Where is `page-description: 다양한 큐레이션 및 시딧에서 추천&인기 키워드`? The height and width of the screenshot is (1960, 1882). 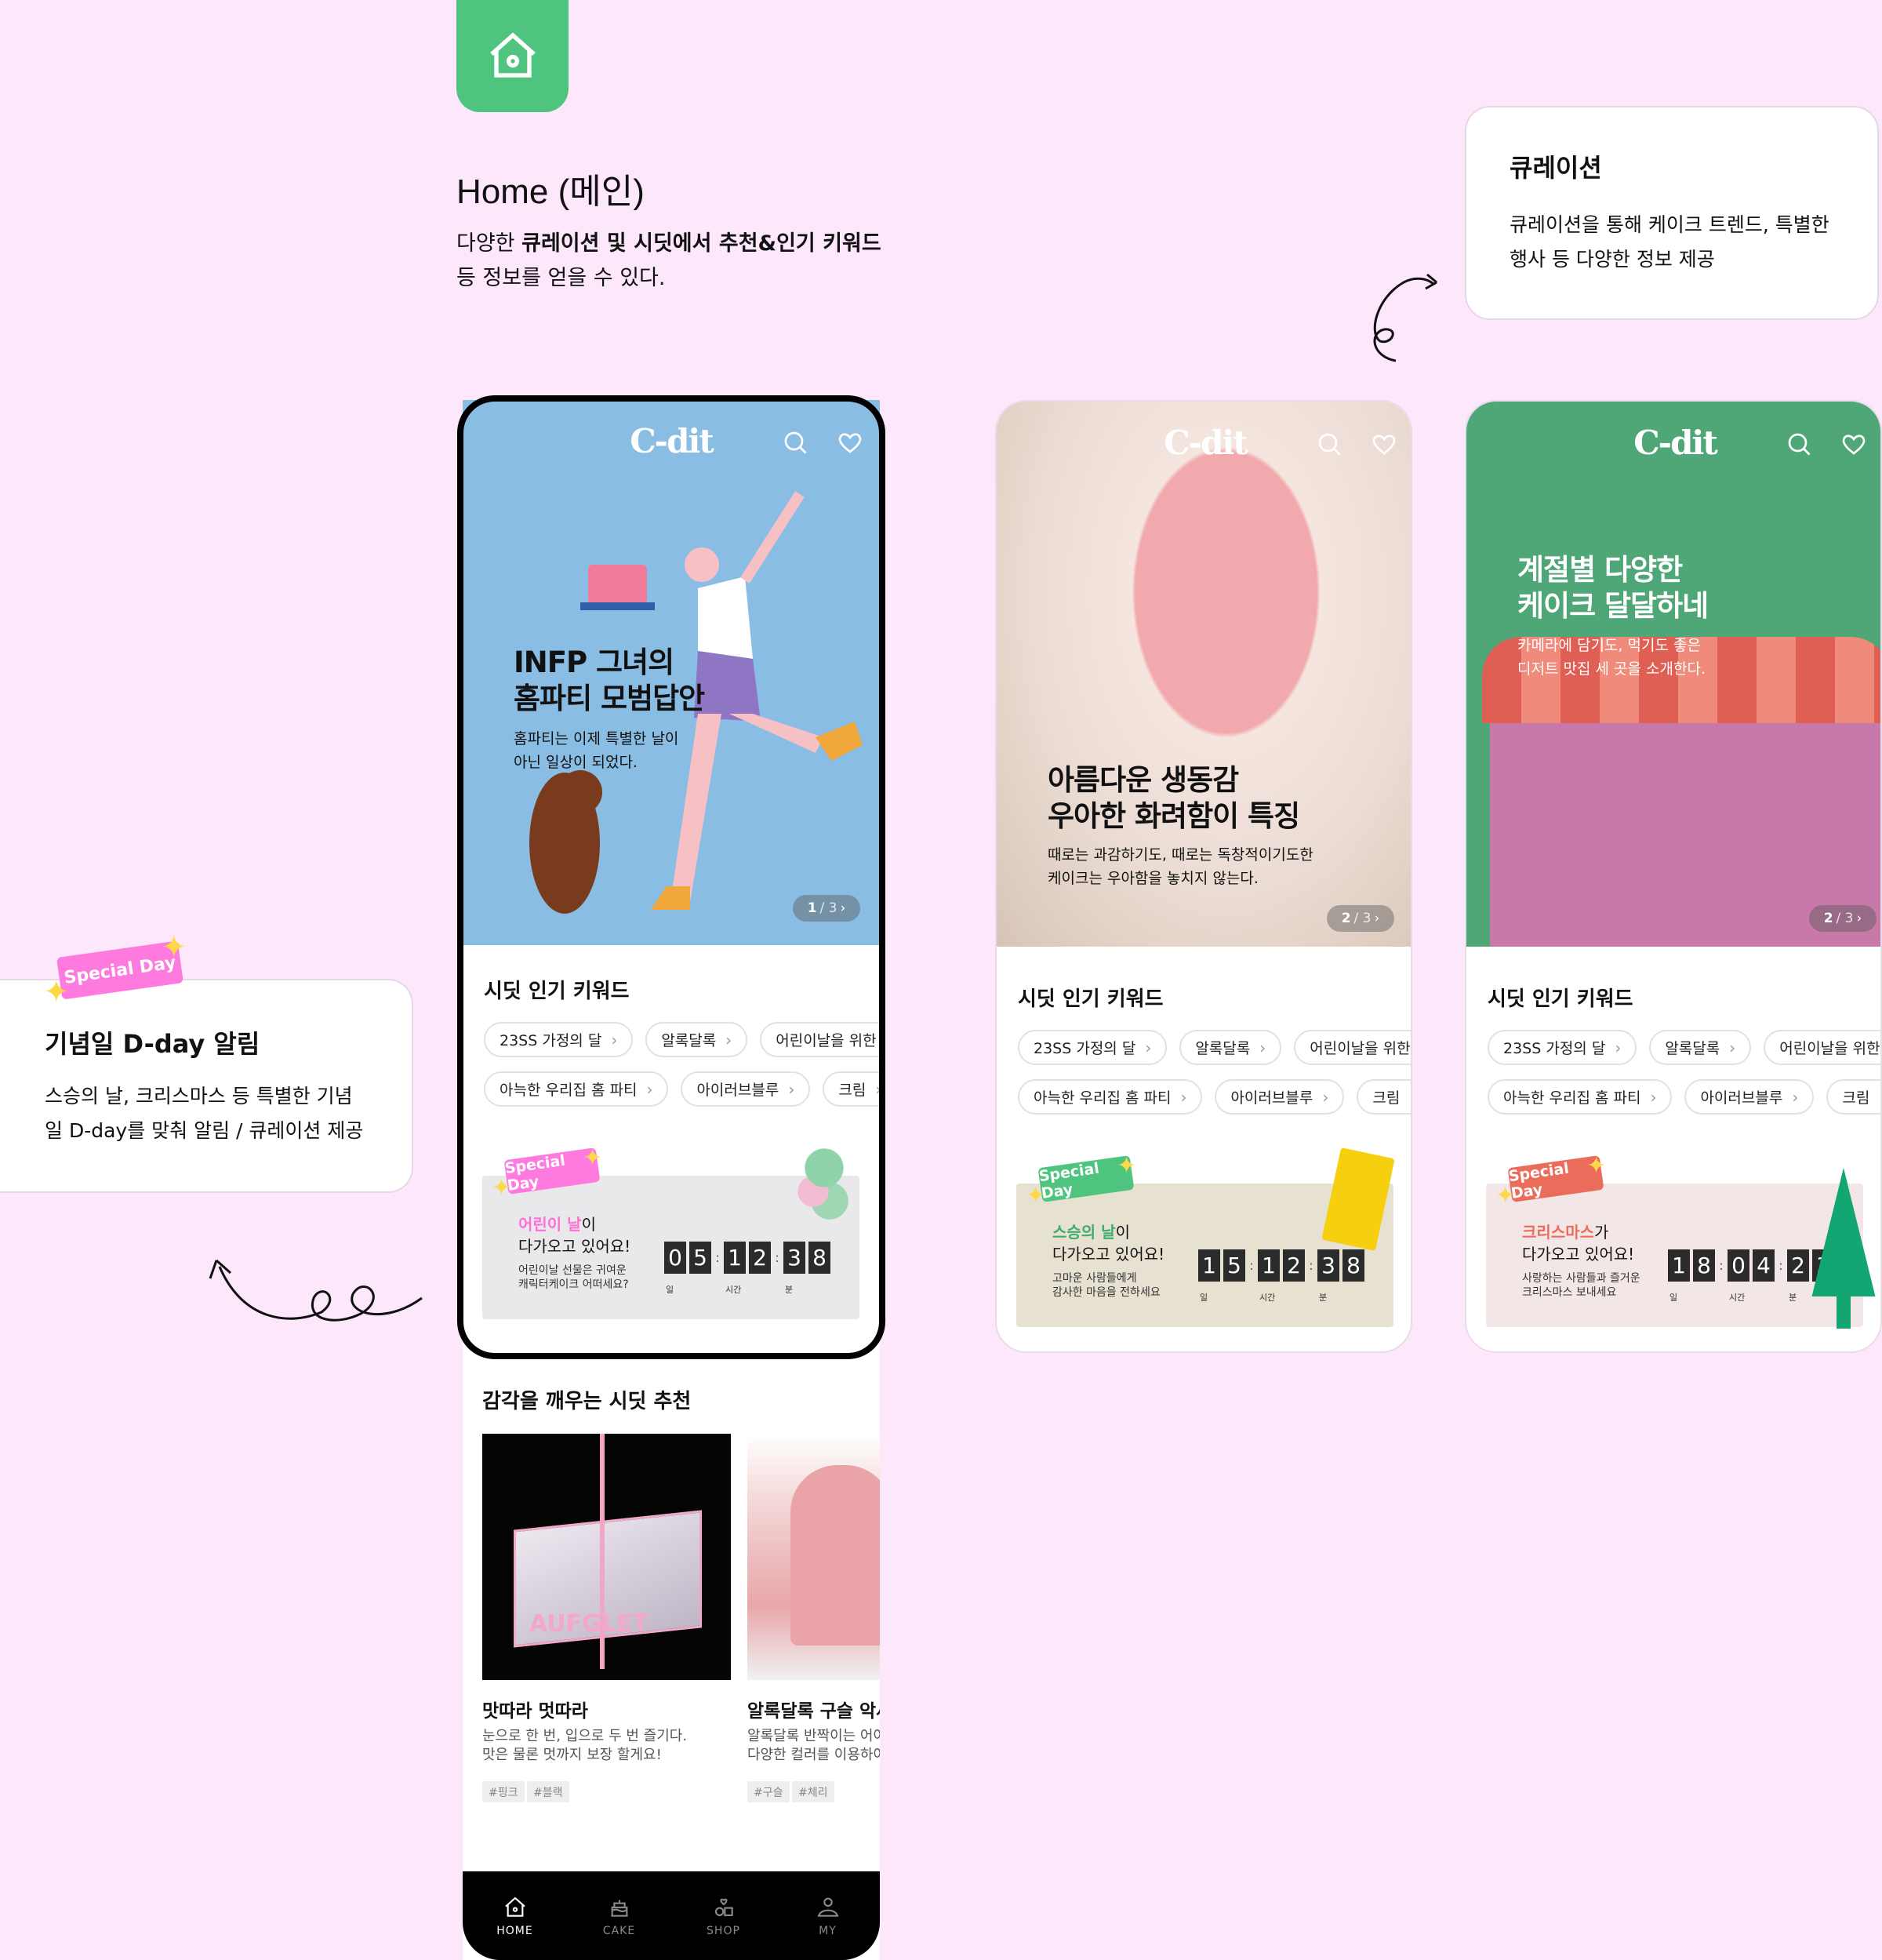 page-description: 다양한 큐레이션 및 시딧에서 추천&인기 키워드 is located at coordinates (668, 244).